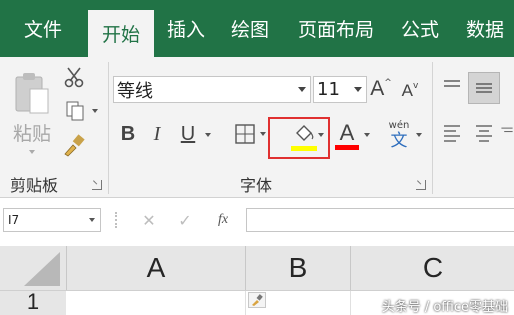 The width and height of the screenshot is (514, 315). I want to click on watermark: 头条号 / office零基础, so click(444, 307).